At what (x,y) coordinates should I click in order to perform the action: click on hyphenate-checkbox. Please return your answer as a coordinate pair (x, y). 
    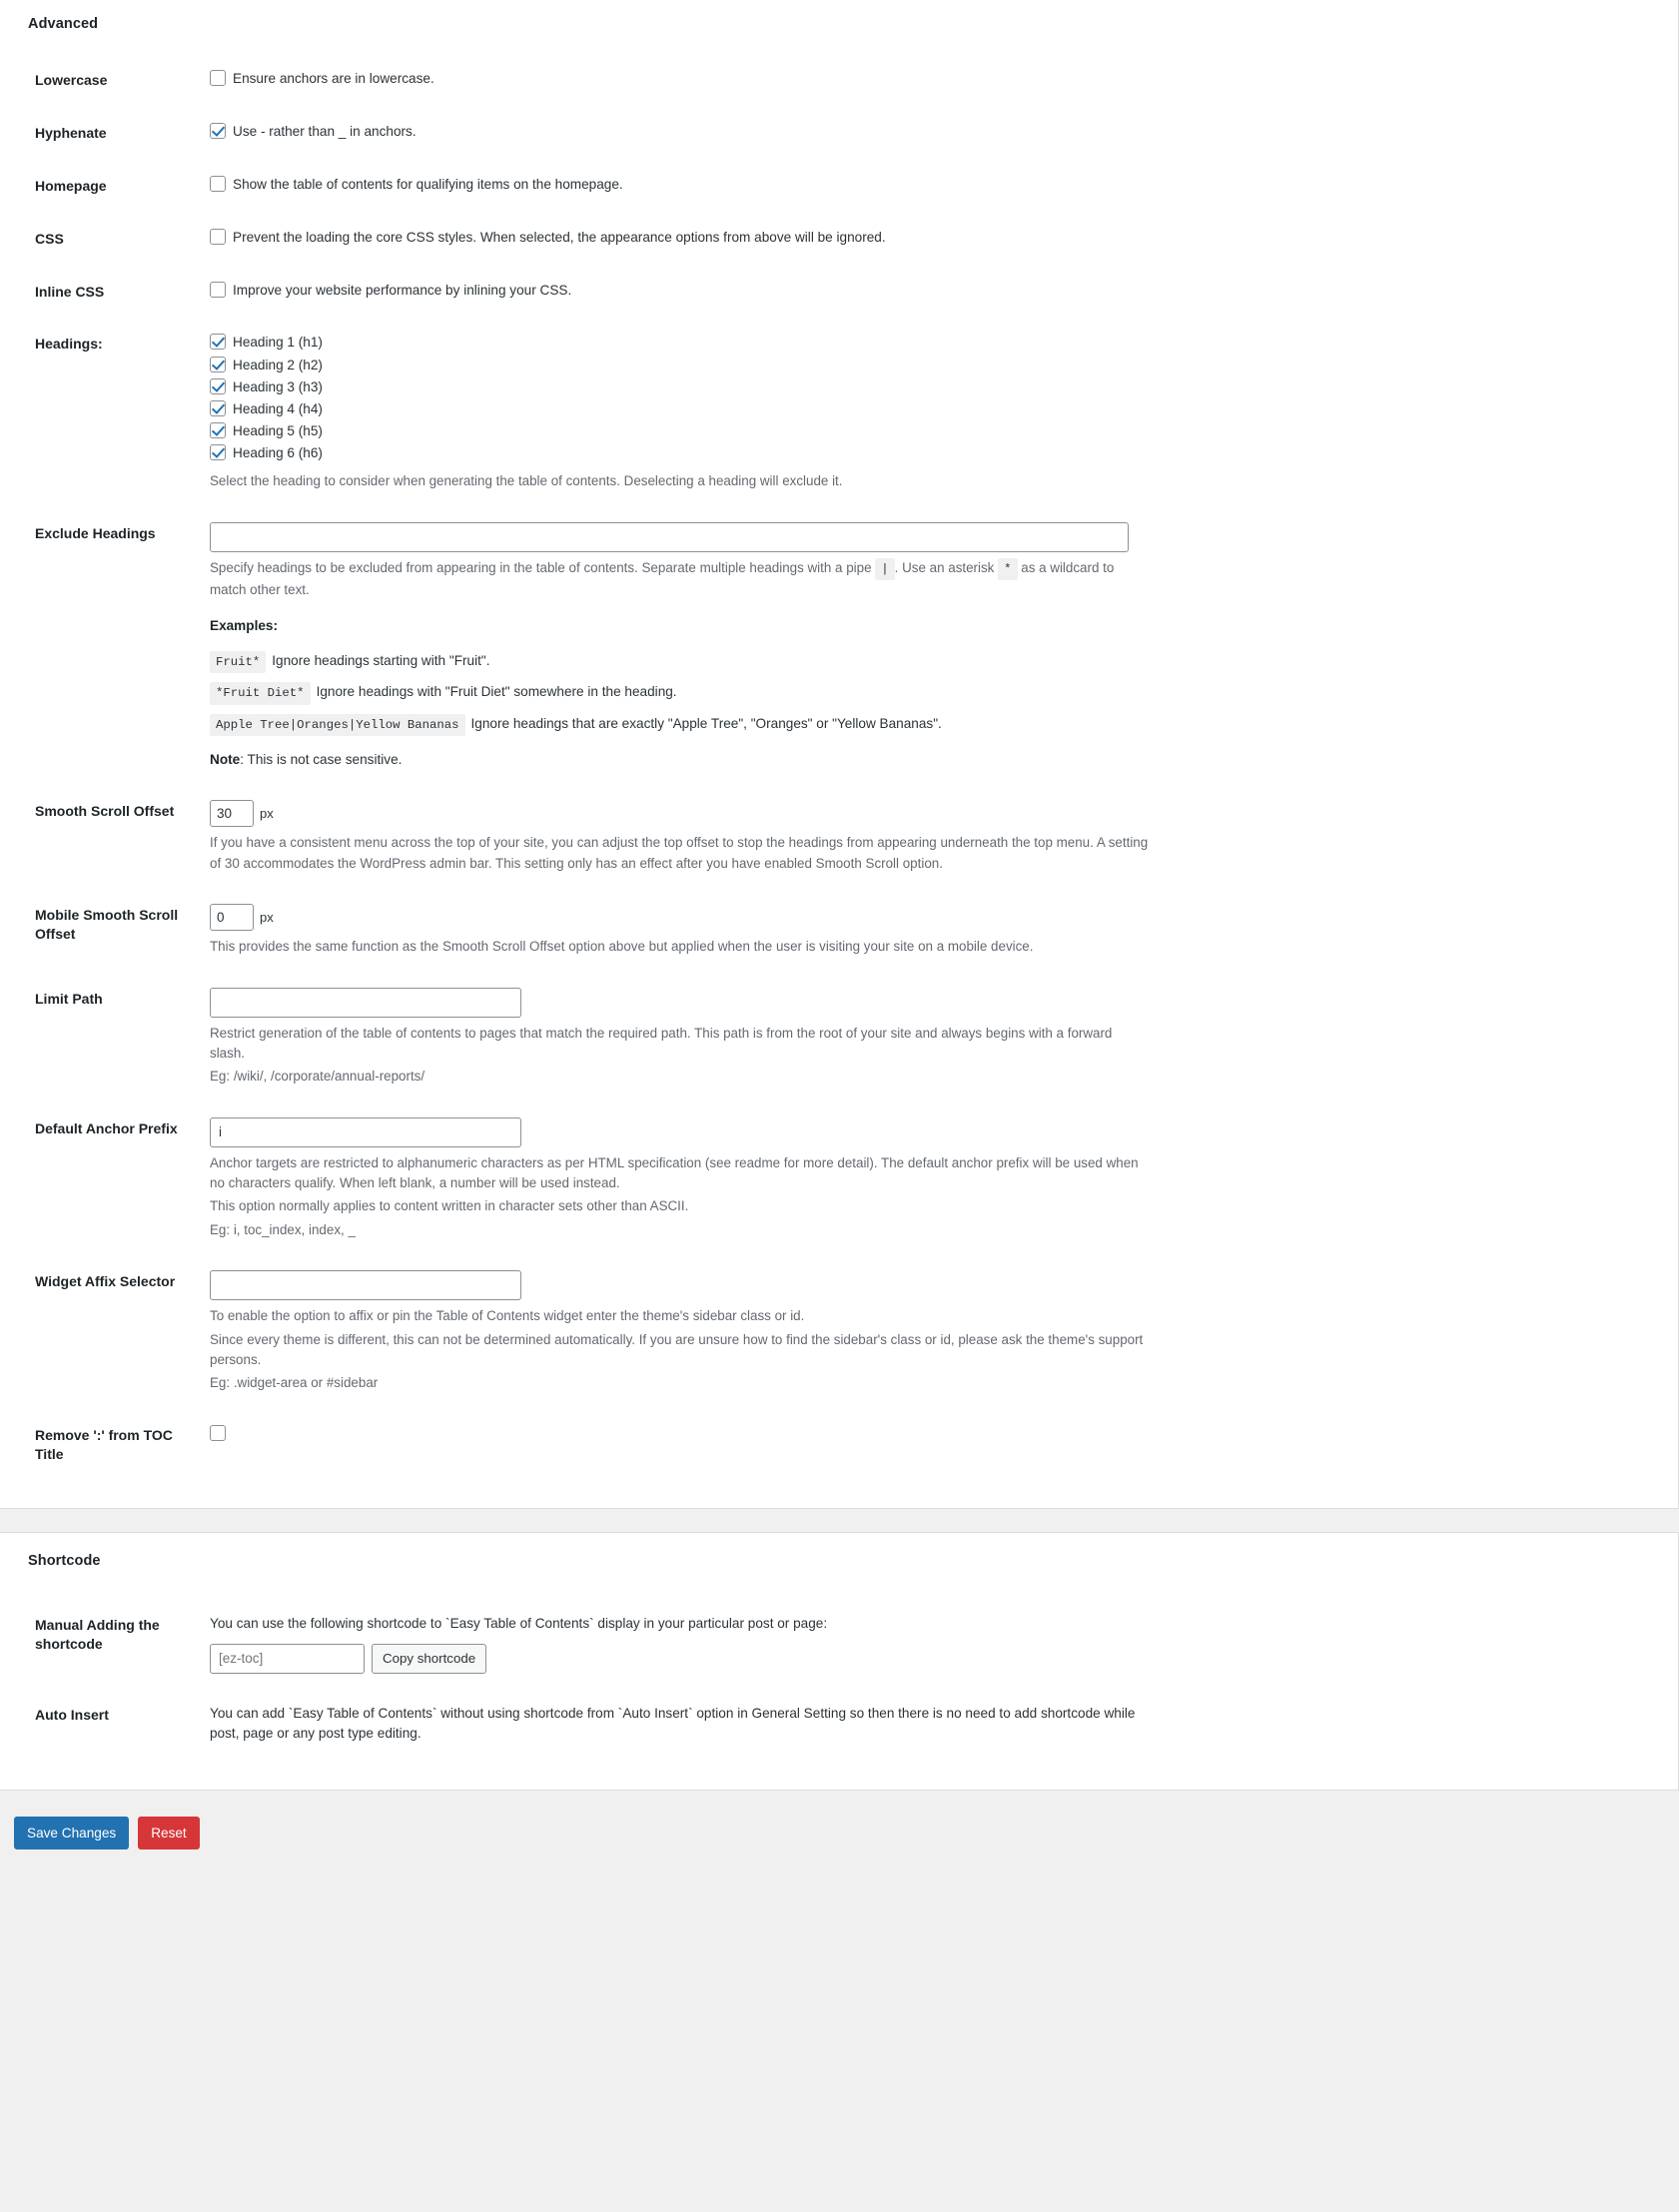
    Looking at the image, I should click on (218, 130).